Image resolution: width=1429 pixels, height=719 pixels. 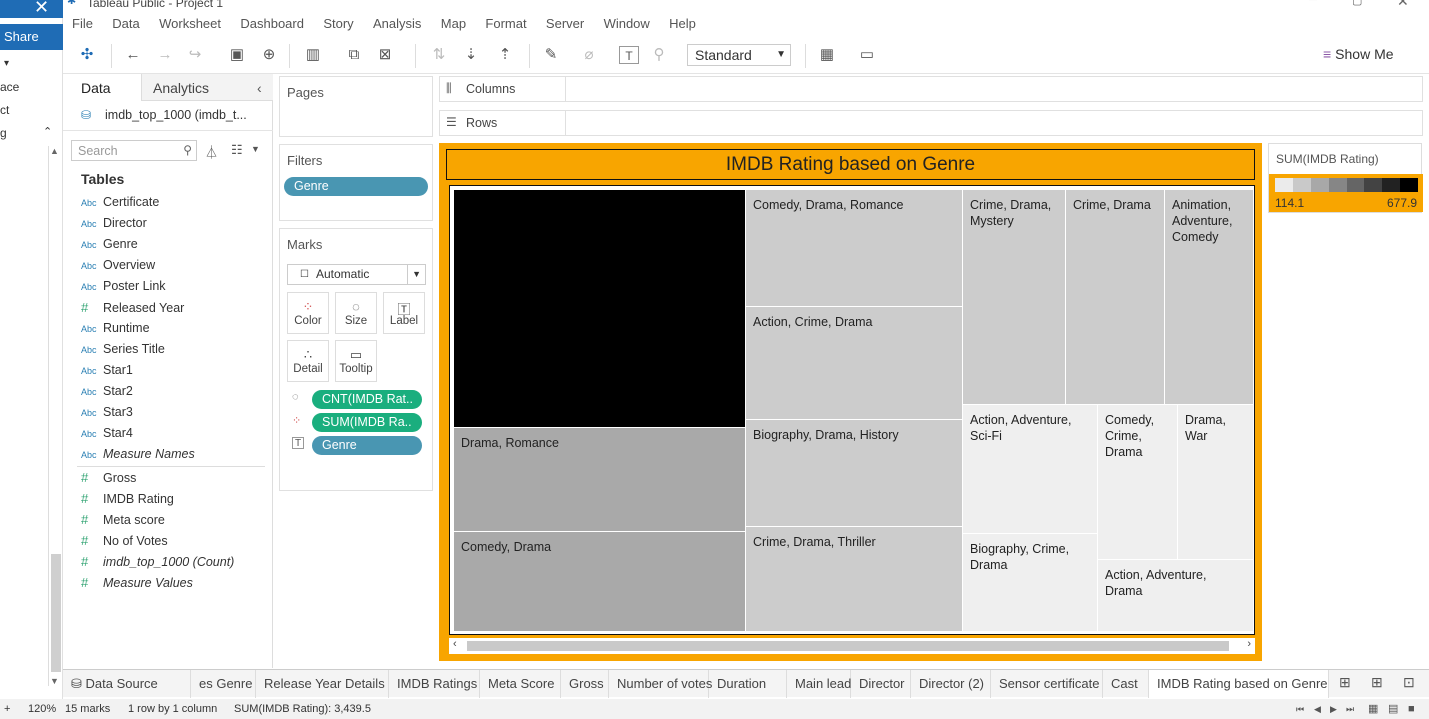 What do you see at coordinates (367, 422) in the screenshot?
I see `marks-pill-color: SUM(IMDB Ra..` at bounding box center [367, 422].